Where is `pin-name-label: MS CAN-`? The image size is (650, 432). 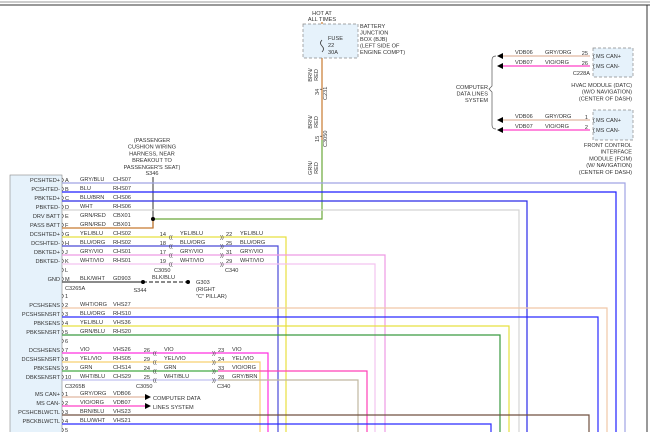 pin-name-label: MS CAN- is located at coordinates (48, 404).